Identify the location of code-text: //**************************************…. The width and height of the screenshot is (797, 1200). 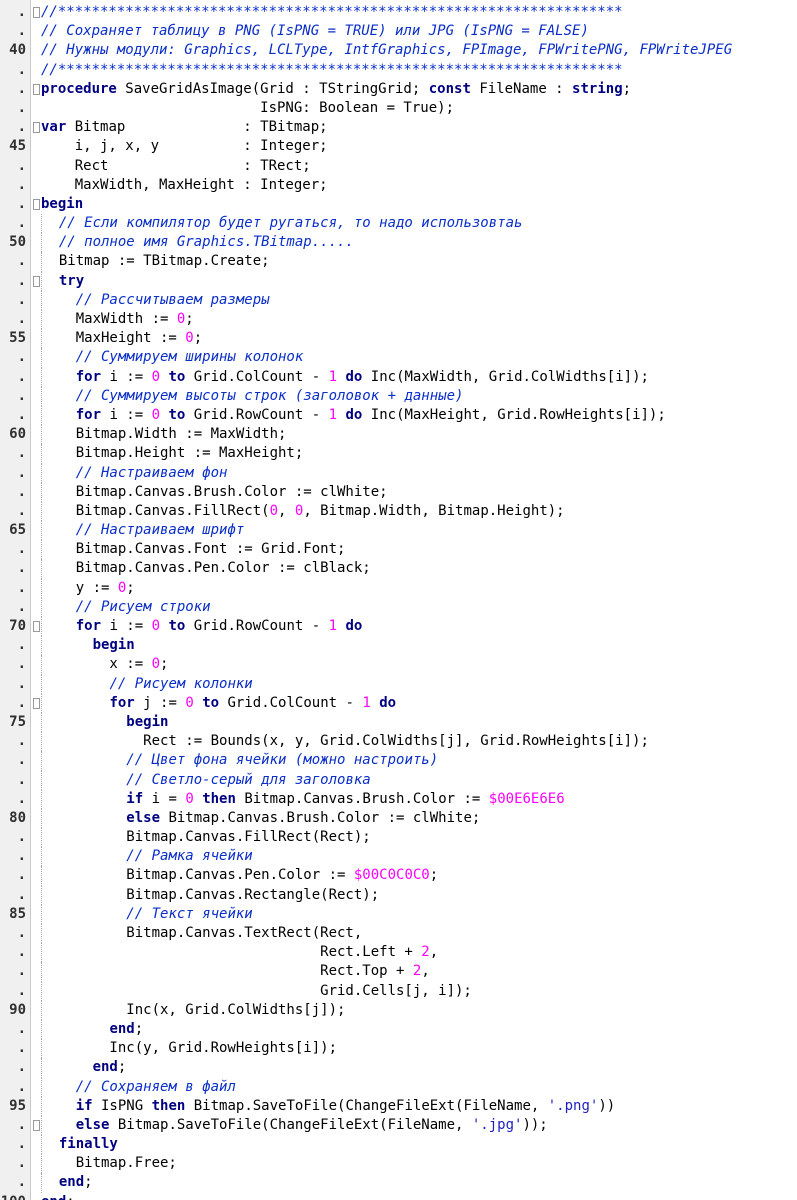
(332, 12).